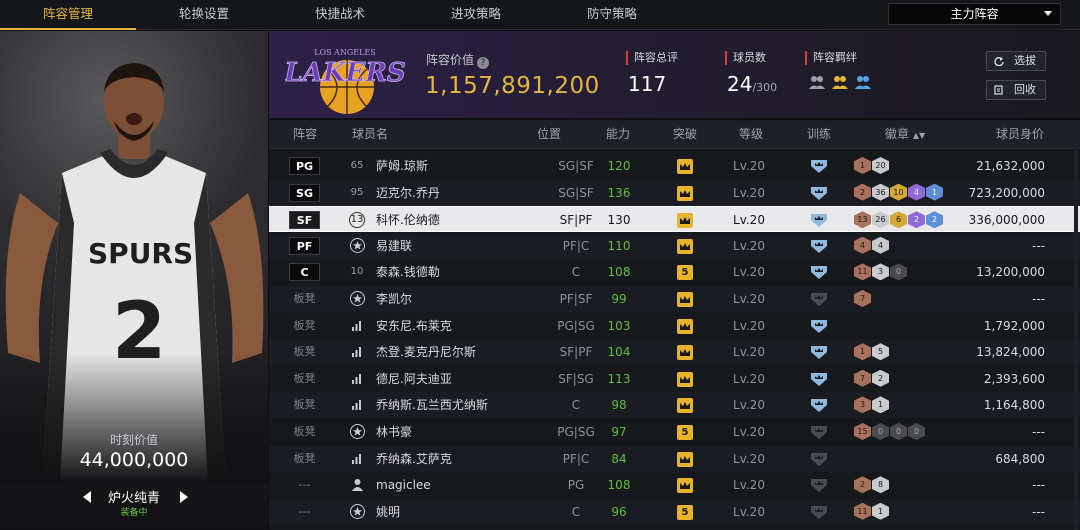  Describe the element at coordinates (819, 134) in the screenshot. I see `col-training: 训练` at that location.